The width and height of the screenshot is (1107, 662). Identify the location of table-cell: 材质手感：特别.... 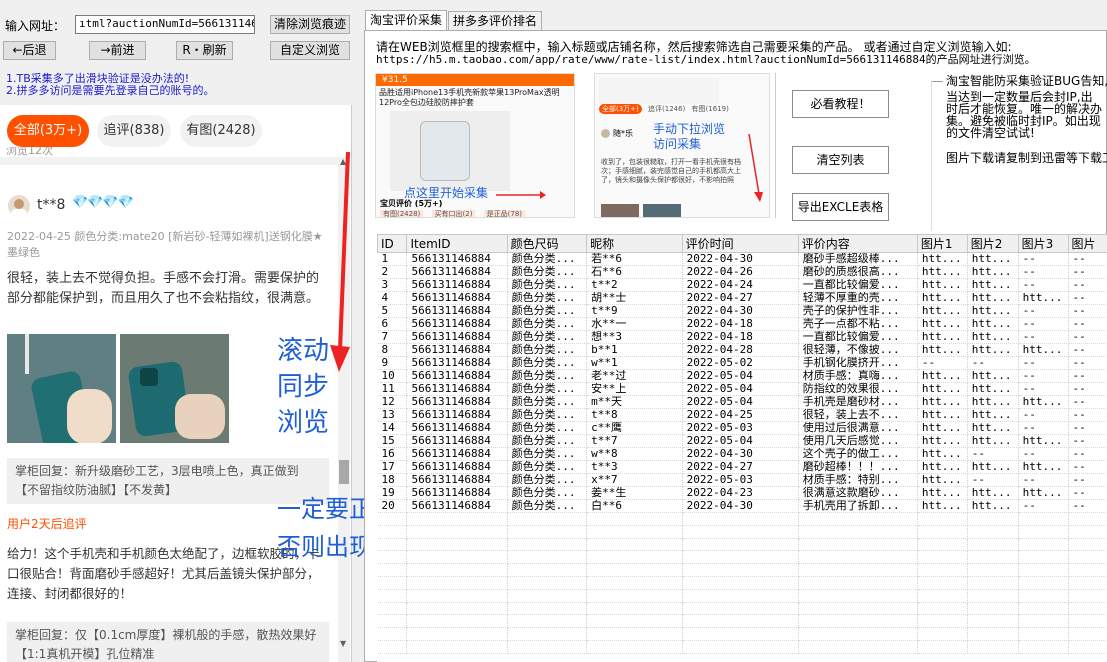
(858, 480).